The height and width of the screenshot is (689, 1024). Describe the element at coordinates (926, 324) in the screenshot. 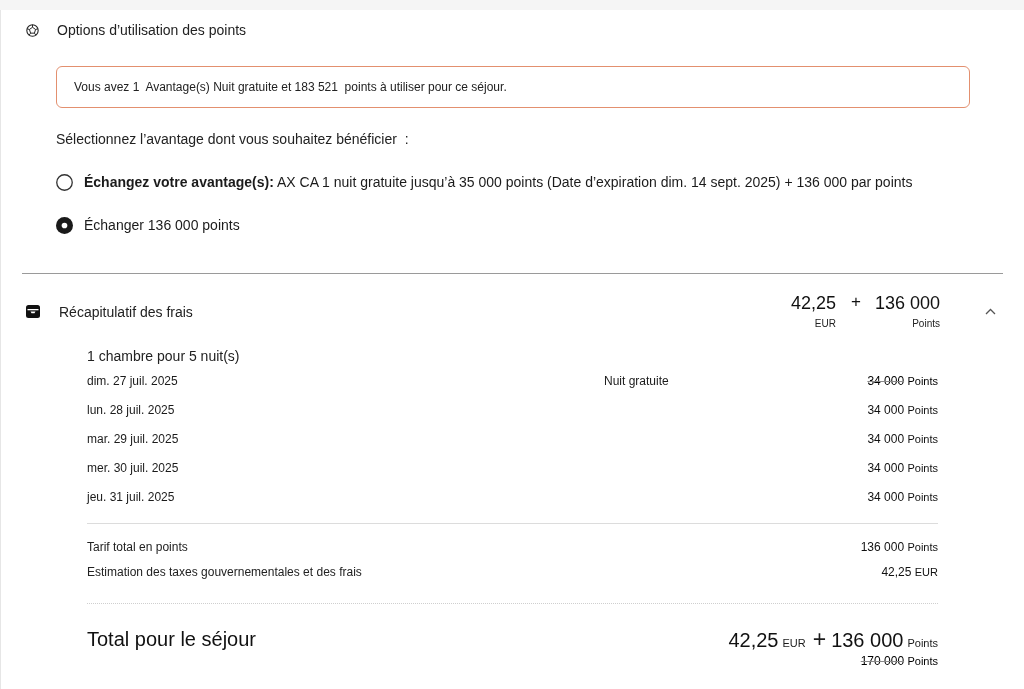

I see `points-label: Points` at that location.